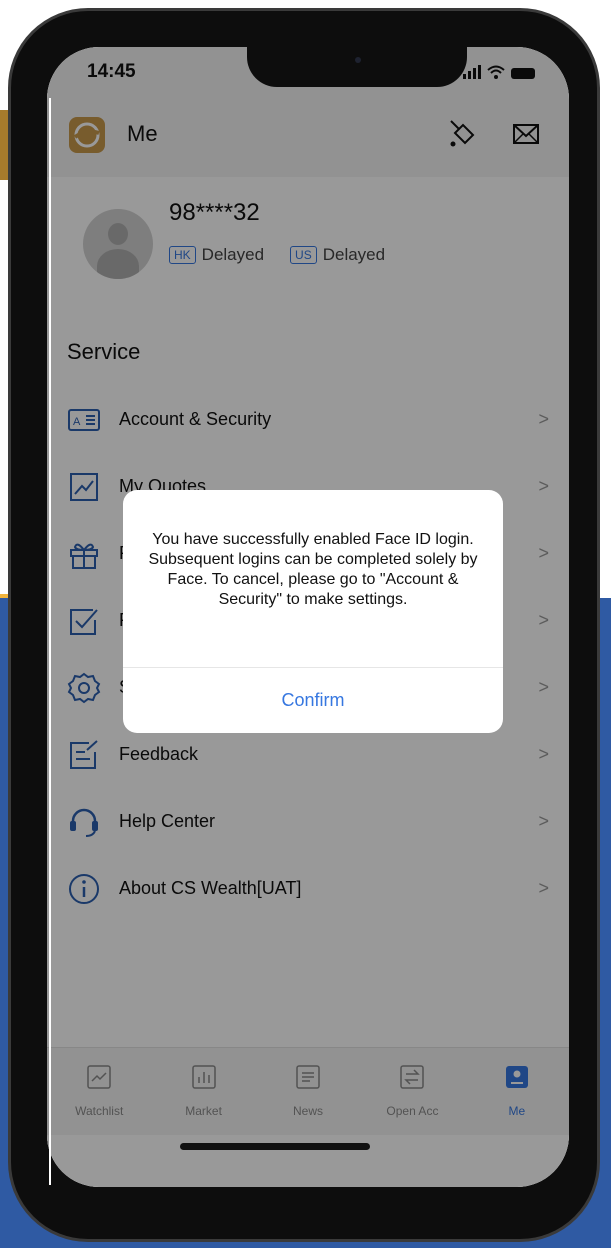  I want to click on home-indicator, so click(275, 1146).